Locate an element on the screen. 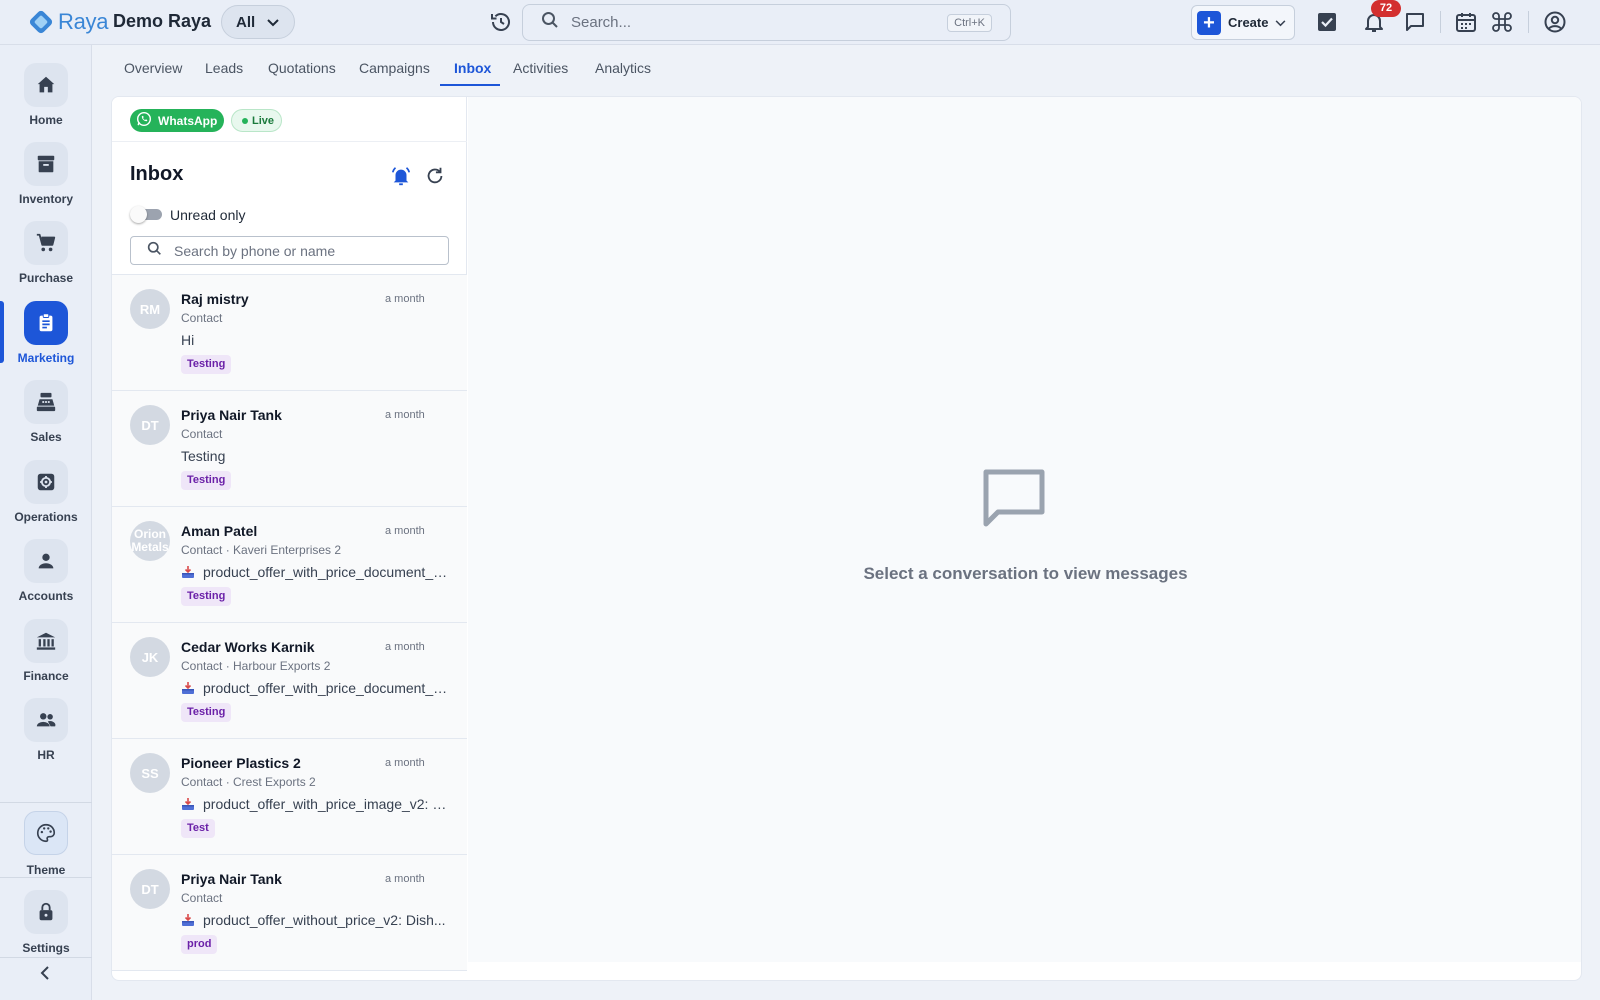 This screenshot has height=1000, width=1600. tag-badge: Test is located at coordinates (198, 828).